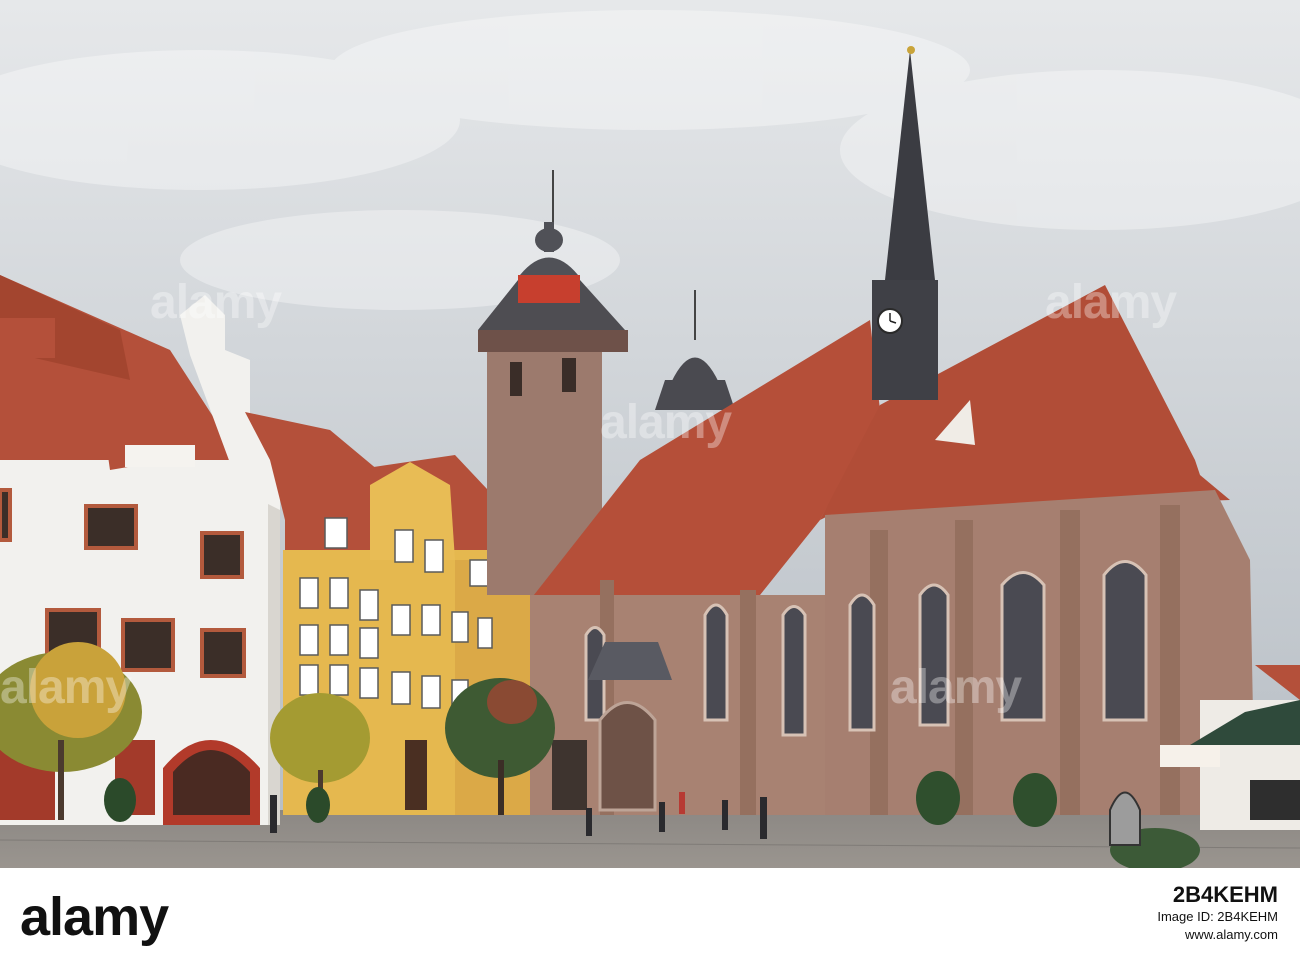  I want to click on watermark-5: alamy, so click(956, 687).